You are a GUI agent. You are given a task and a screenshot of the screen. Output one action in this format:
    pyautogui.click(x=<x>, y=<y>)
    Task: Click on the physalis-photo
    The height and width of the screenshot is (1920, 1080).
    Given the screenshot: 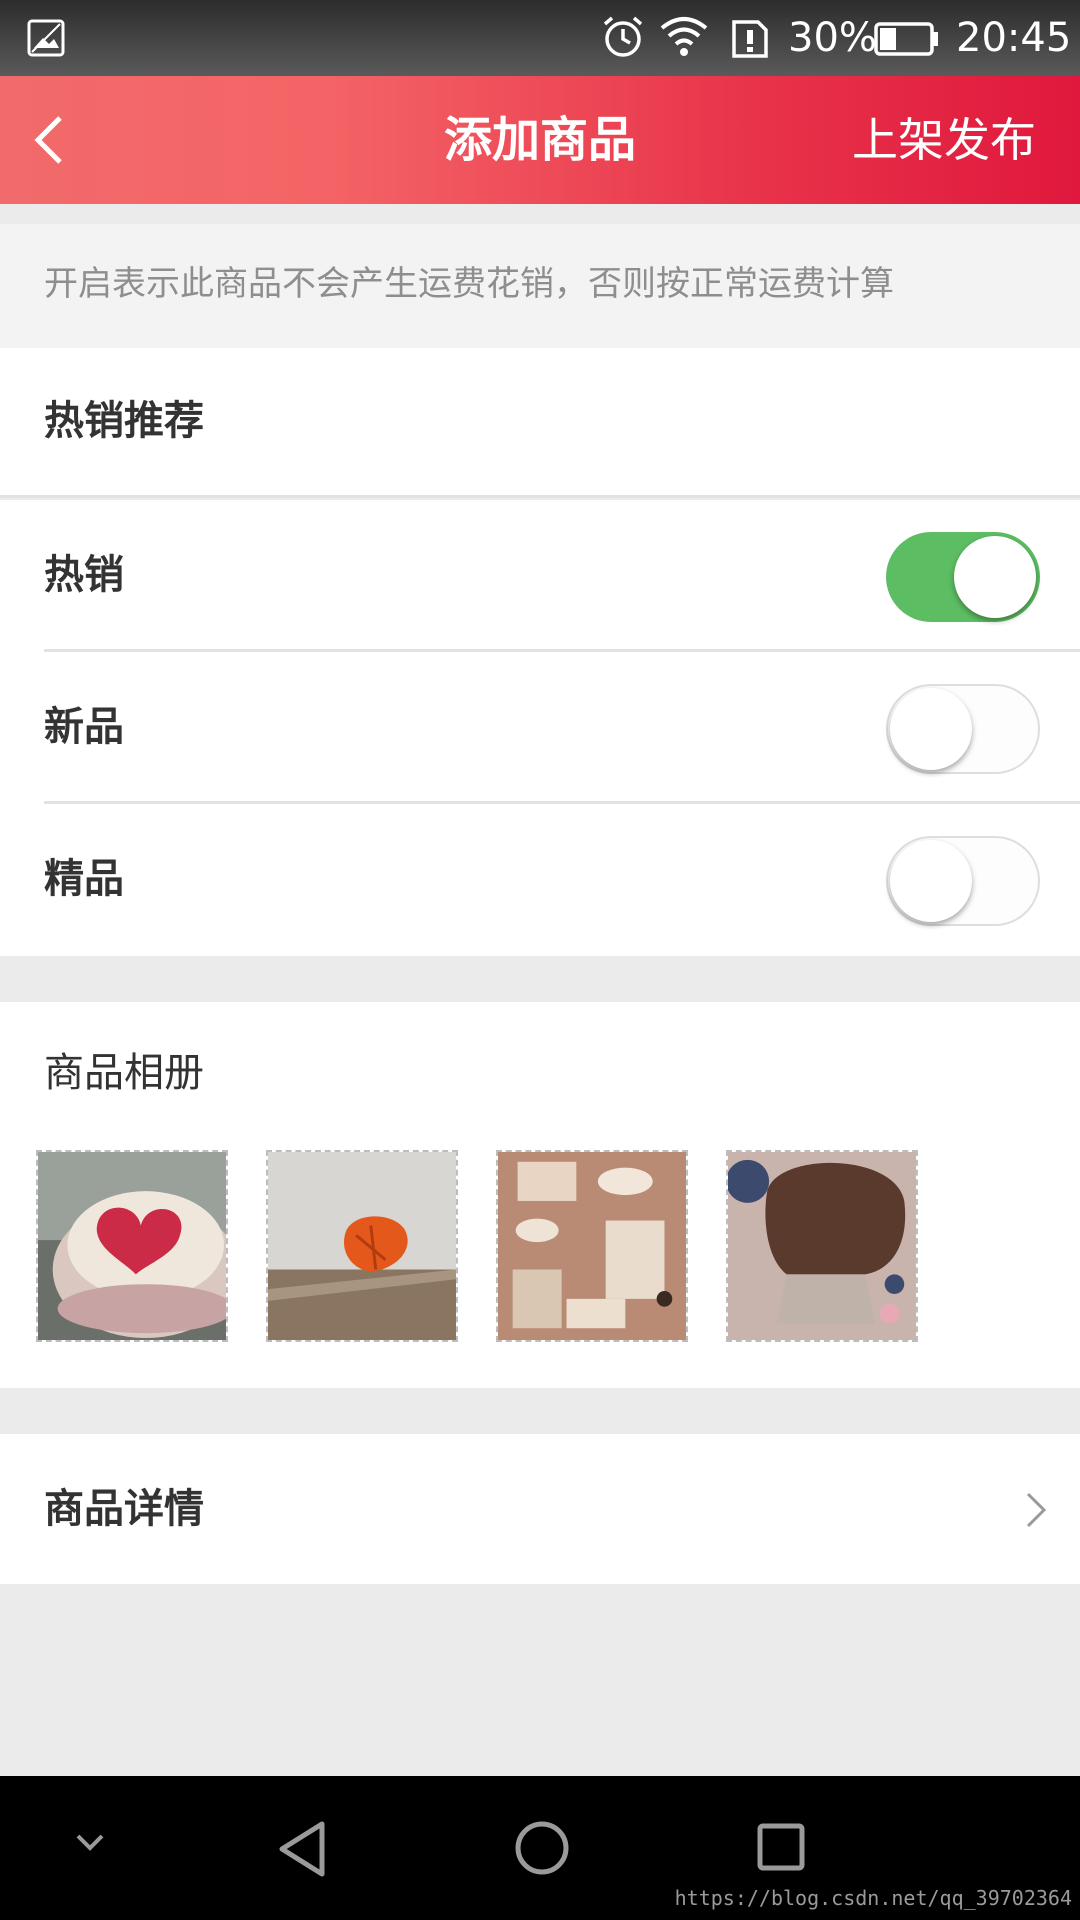 What is the action you would take?
    pyautogui.click(x=362, y=1246)
    